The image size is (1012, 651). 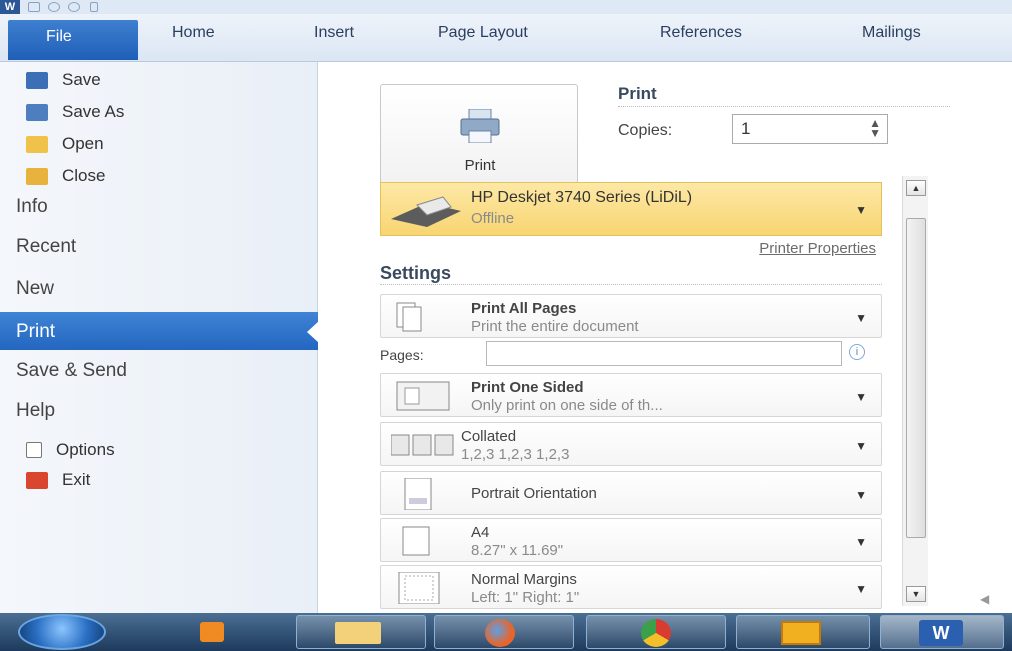 I want to click on printer-properties-link: Printer Properties, so click(x=817, y=248).